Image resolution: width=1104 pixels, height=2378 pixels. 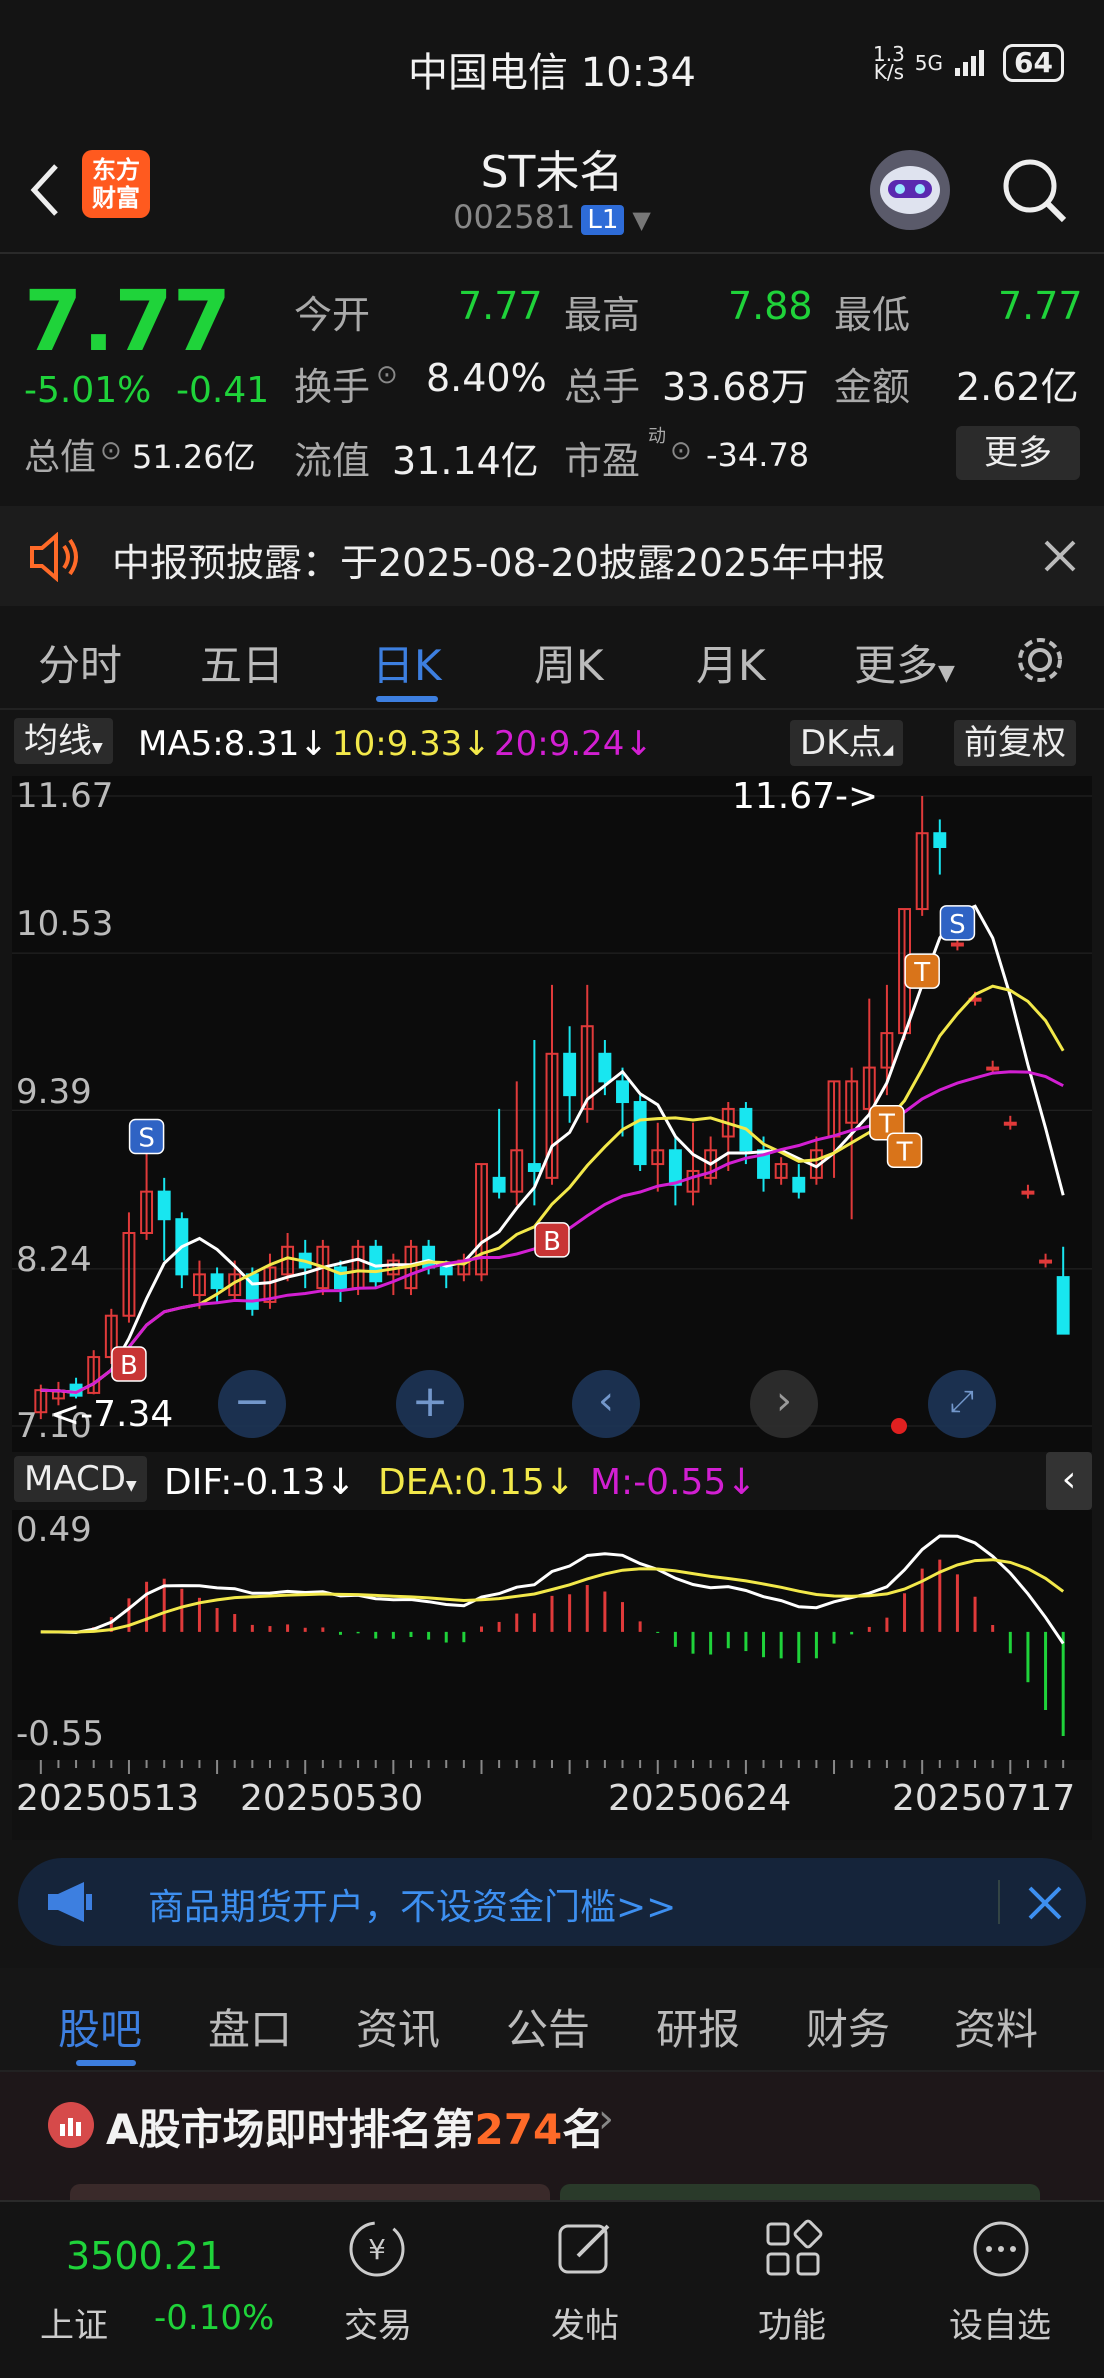 I want to click on collapse-panel-button: ‹, so click(x=1069, y=1481).